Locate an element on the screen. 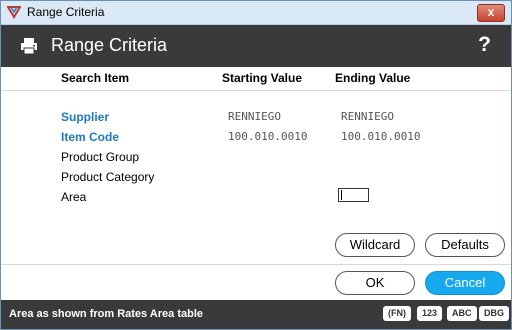 The height and width of the screenshot is (330, 512). cancel-button: Cancel is located at coordinates (465, 283).